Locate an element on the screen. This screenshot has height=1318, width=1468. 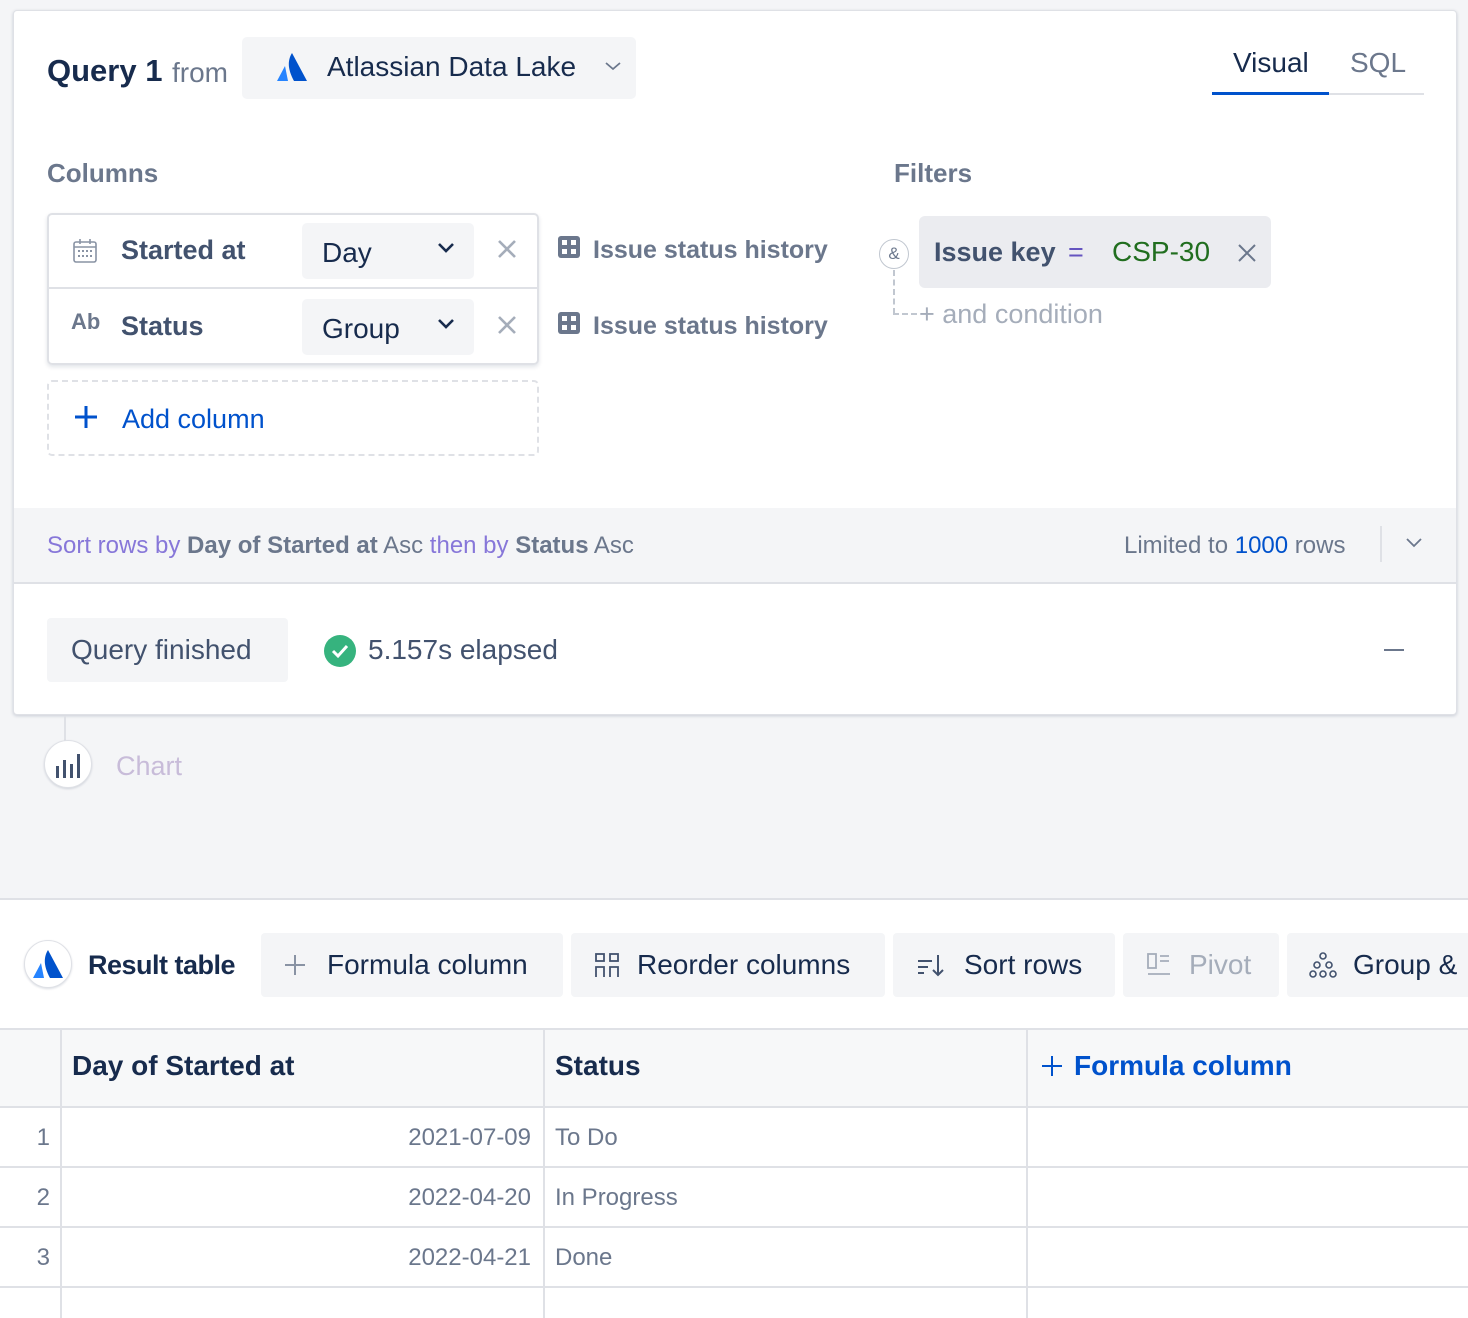
row-number: 3 is located at coordinates (43, 1257).